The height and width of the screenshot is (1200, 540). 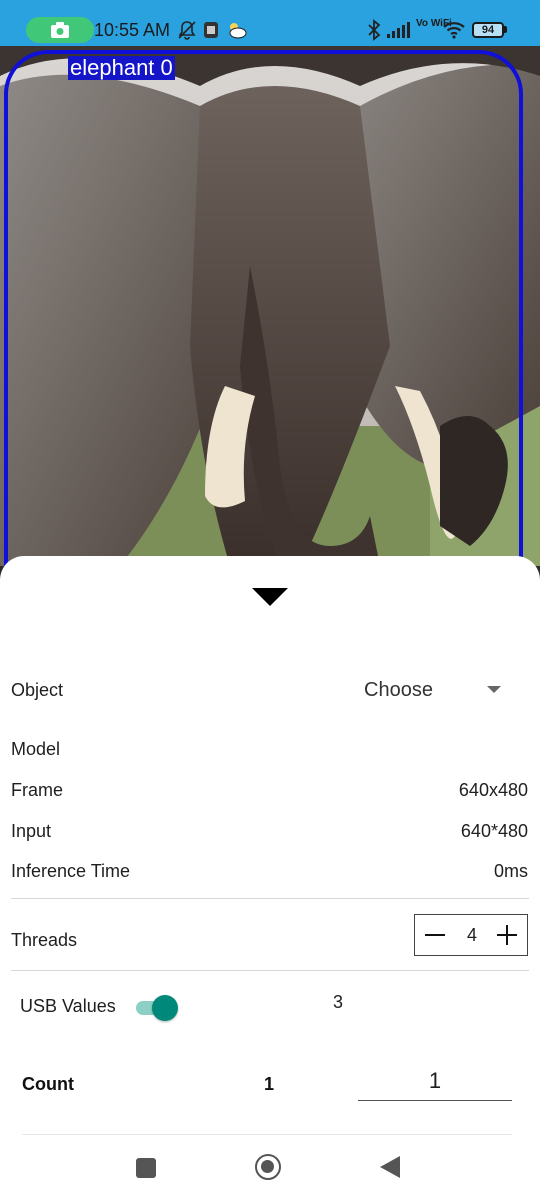 I want to click on input-label: Input, so click(x=31, y=831).